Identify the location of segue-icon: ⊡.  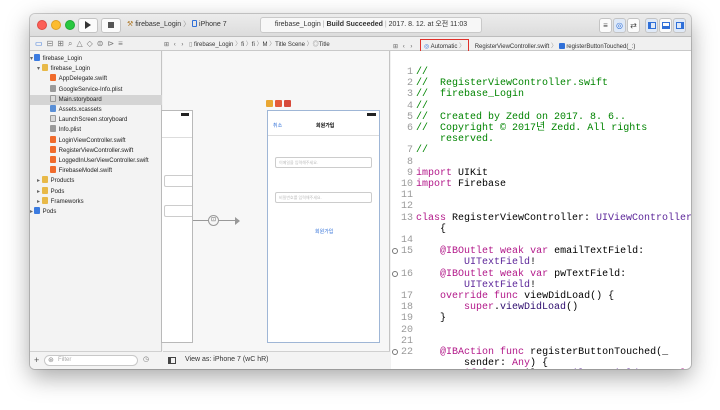
(213, 220).